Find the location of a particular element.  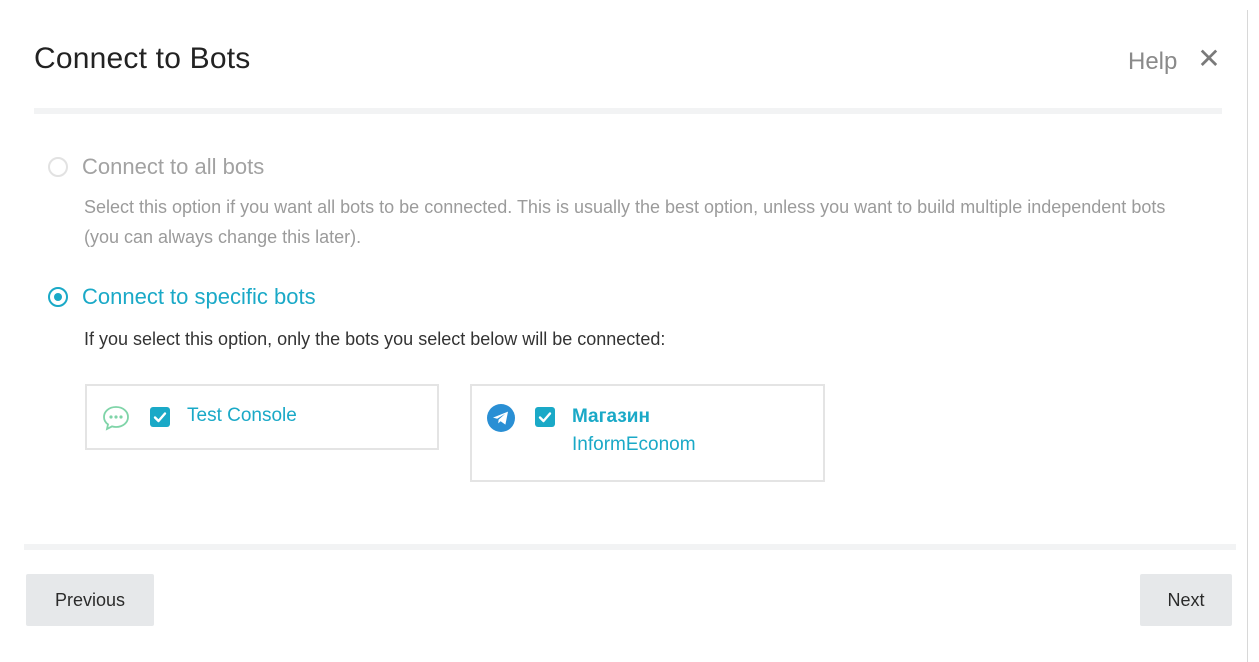

help-link: Help is located at coordinates (1152, 62).